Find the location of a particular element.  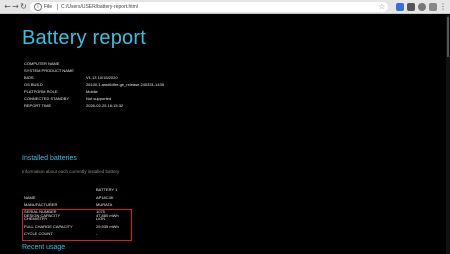

scrollbar-thumb is located at coordinates (448, 37).